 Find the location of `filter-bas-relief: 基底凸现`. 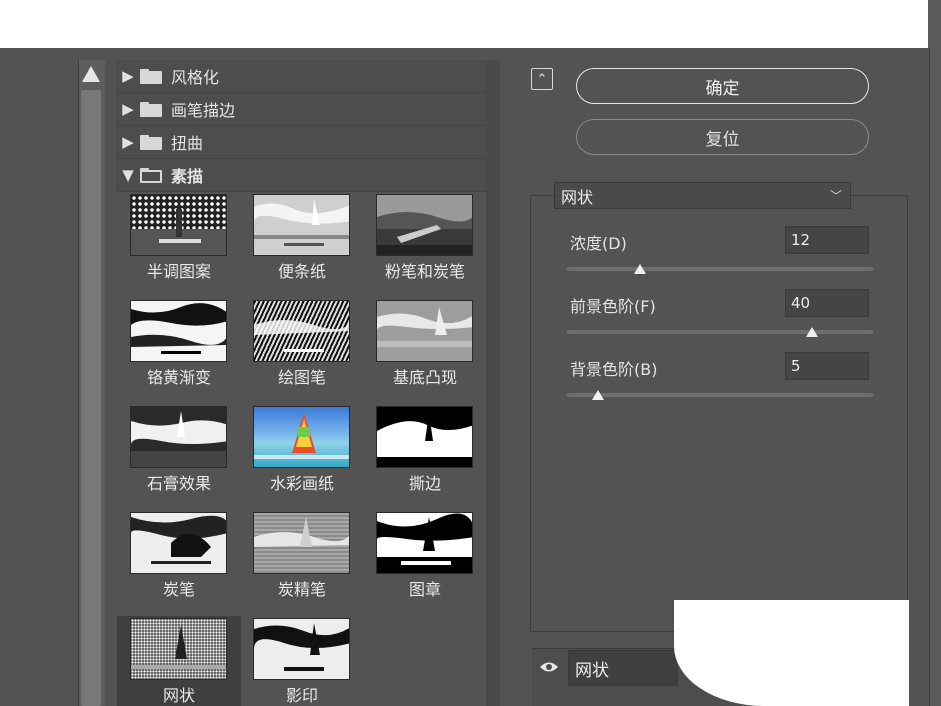

filter-bas-relief: 基底凸现 is located at coordinates (425, 351).